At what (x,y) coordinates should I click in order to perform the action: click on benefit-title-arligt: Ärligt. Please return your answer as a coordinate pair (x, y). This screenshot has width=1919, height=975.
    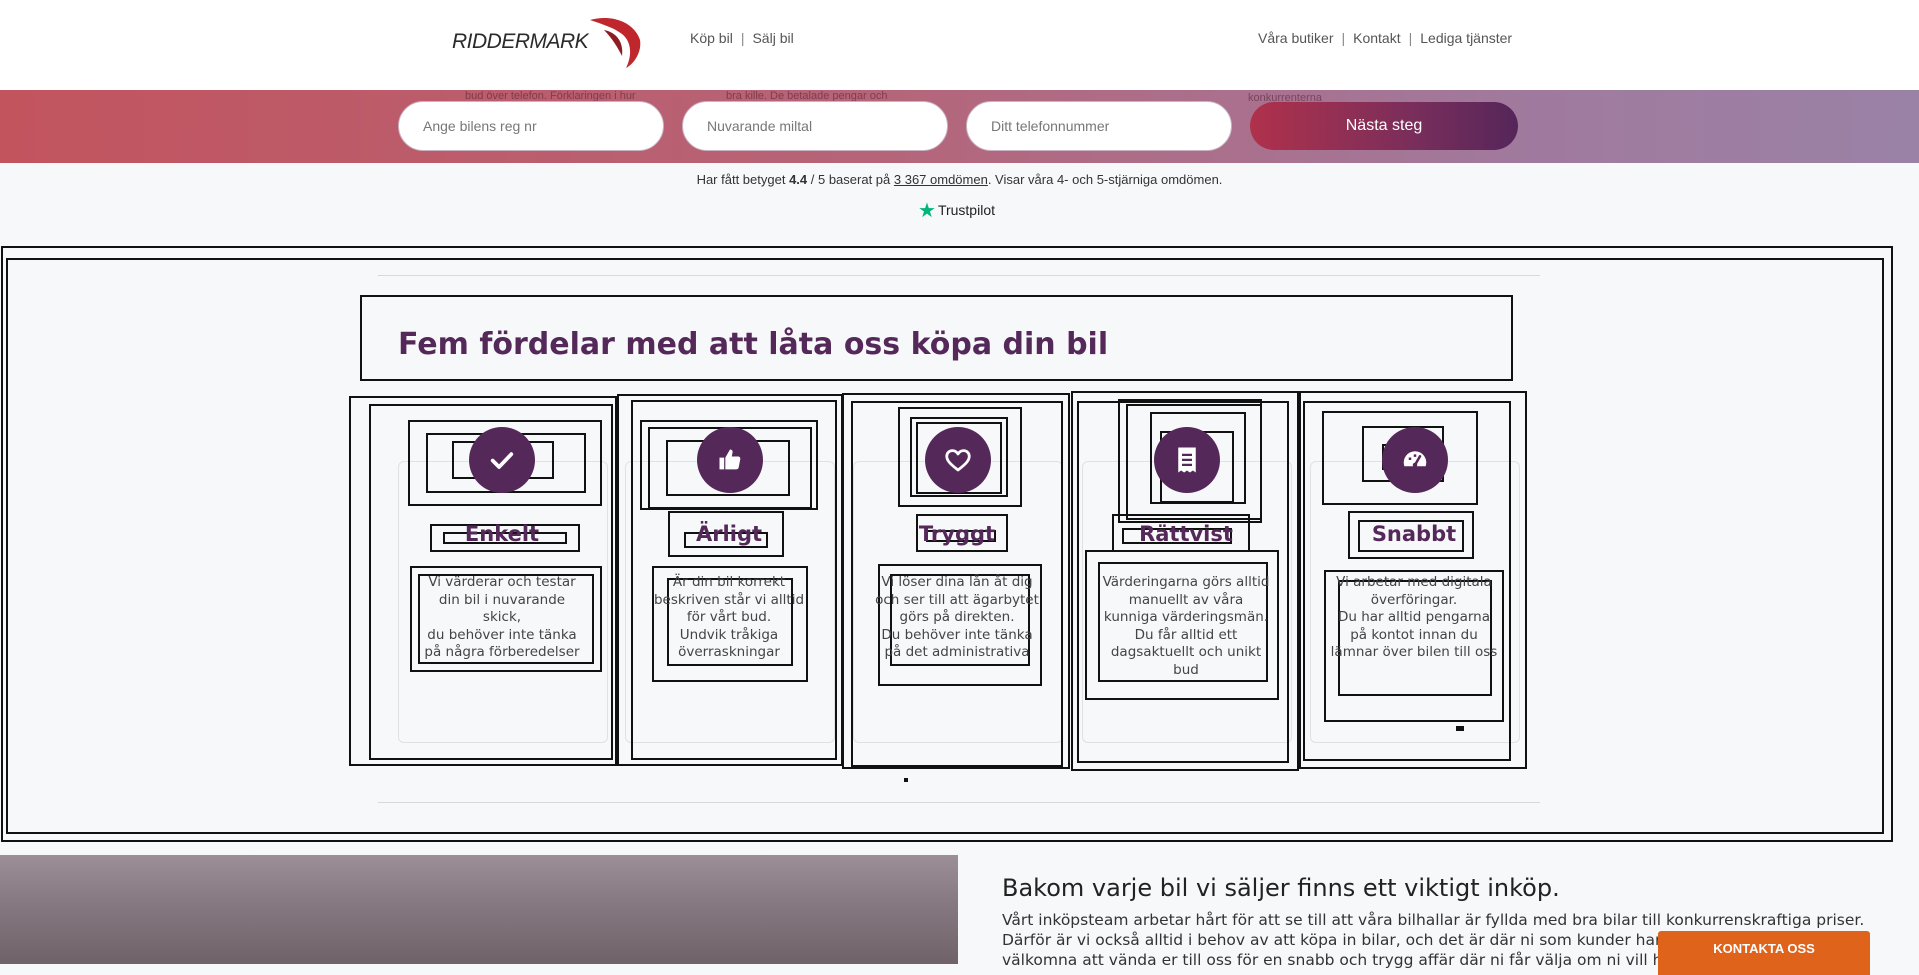
    Looking at the image, I should click on (729, 534).